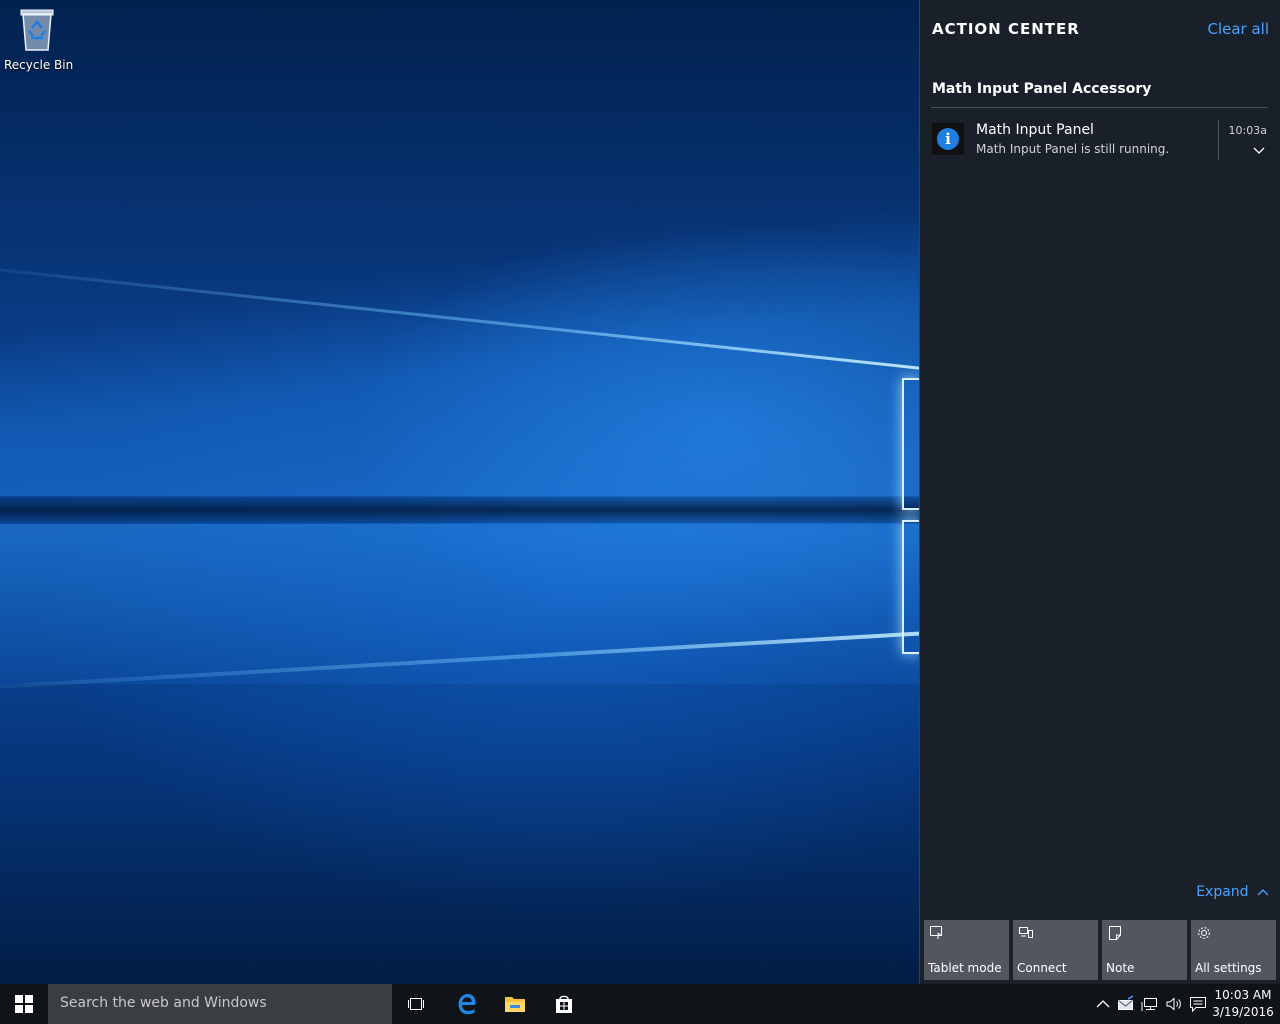 The image size is (1280, 1024). I want to click on quick-action-all-settings: All settings, so click(1233, 950).